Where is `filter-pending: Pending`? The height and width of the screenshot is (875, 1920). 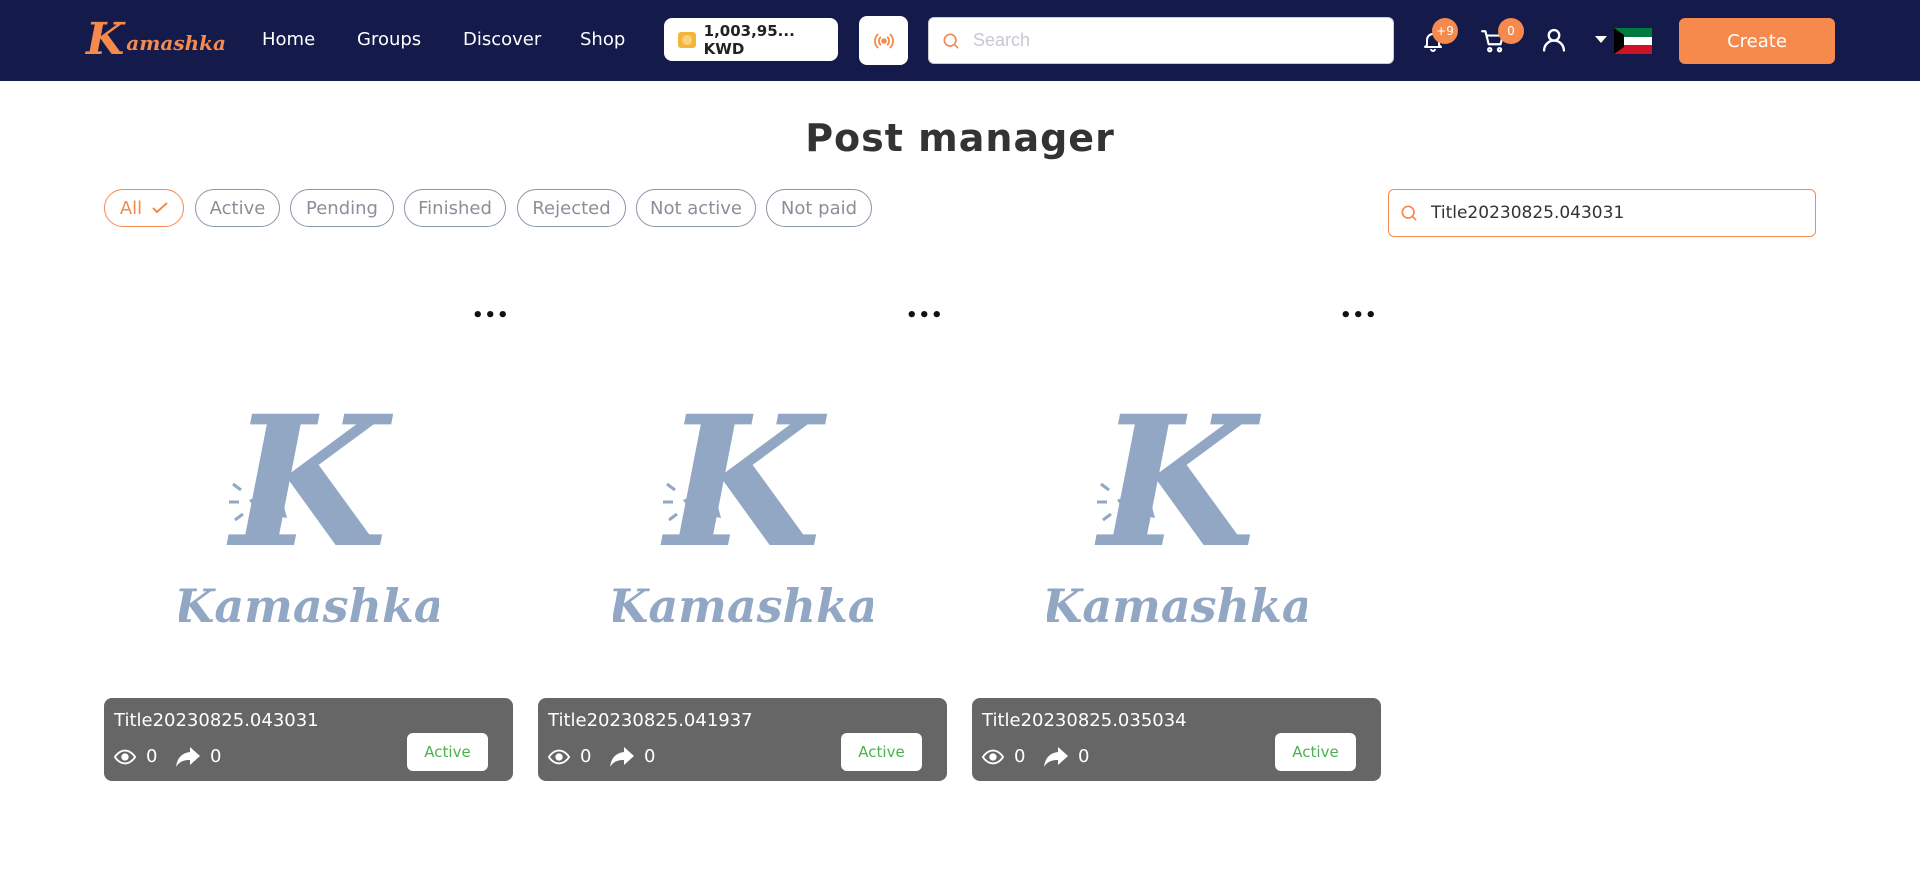
filter-pending: Pending is located at coordinates (342, 208).